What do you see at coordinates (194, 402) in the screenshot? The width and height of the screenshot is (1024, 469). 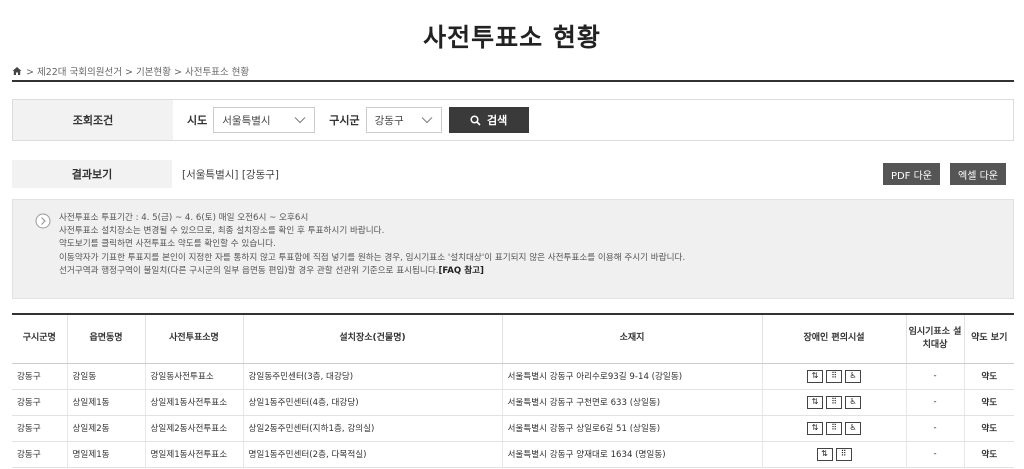 I see `cell-station-name: 상일제1동사전투표소` at bounding box center [194, 402].